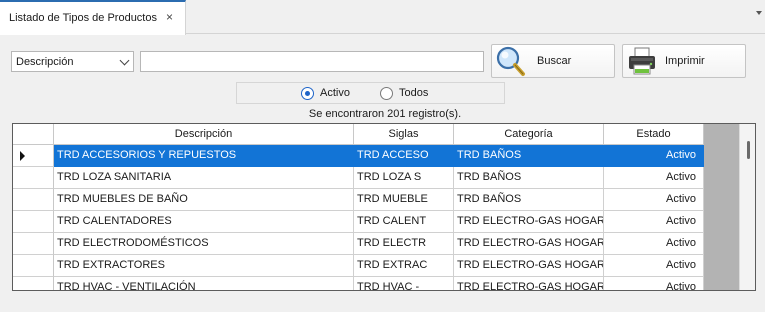 Image resolution: width=765 pixels, height=312 pixels. I want to click on scrollbar-thumb, so click(748, 150).